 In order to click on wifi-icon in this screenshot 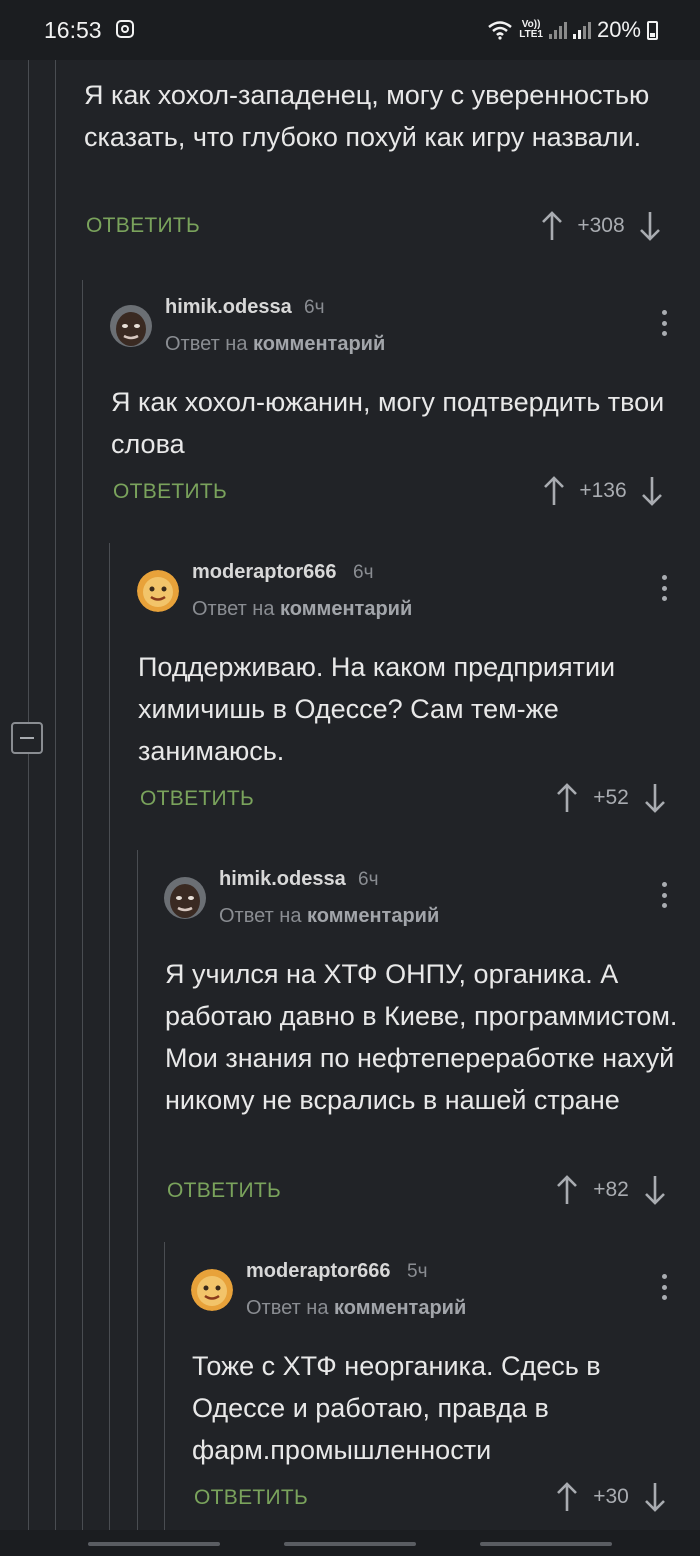, I will do `click(500, 30)`.